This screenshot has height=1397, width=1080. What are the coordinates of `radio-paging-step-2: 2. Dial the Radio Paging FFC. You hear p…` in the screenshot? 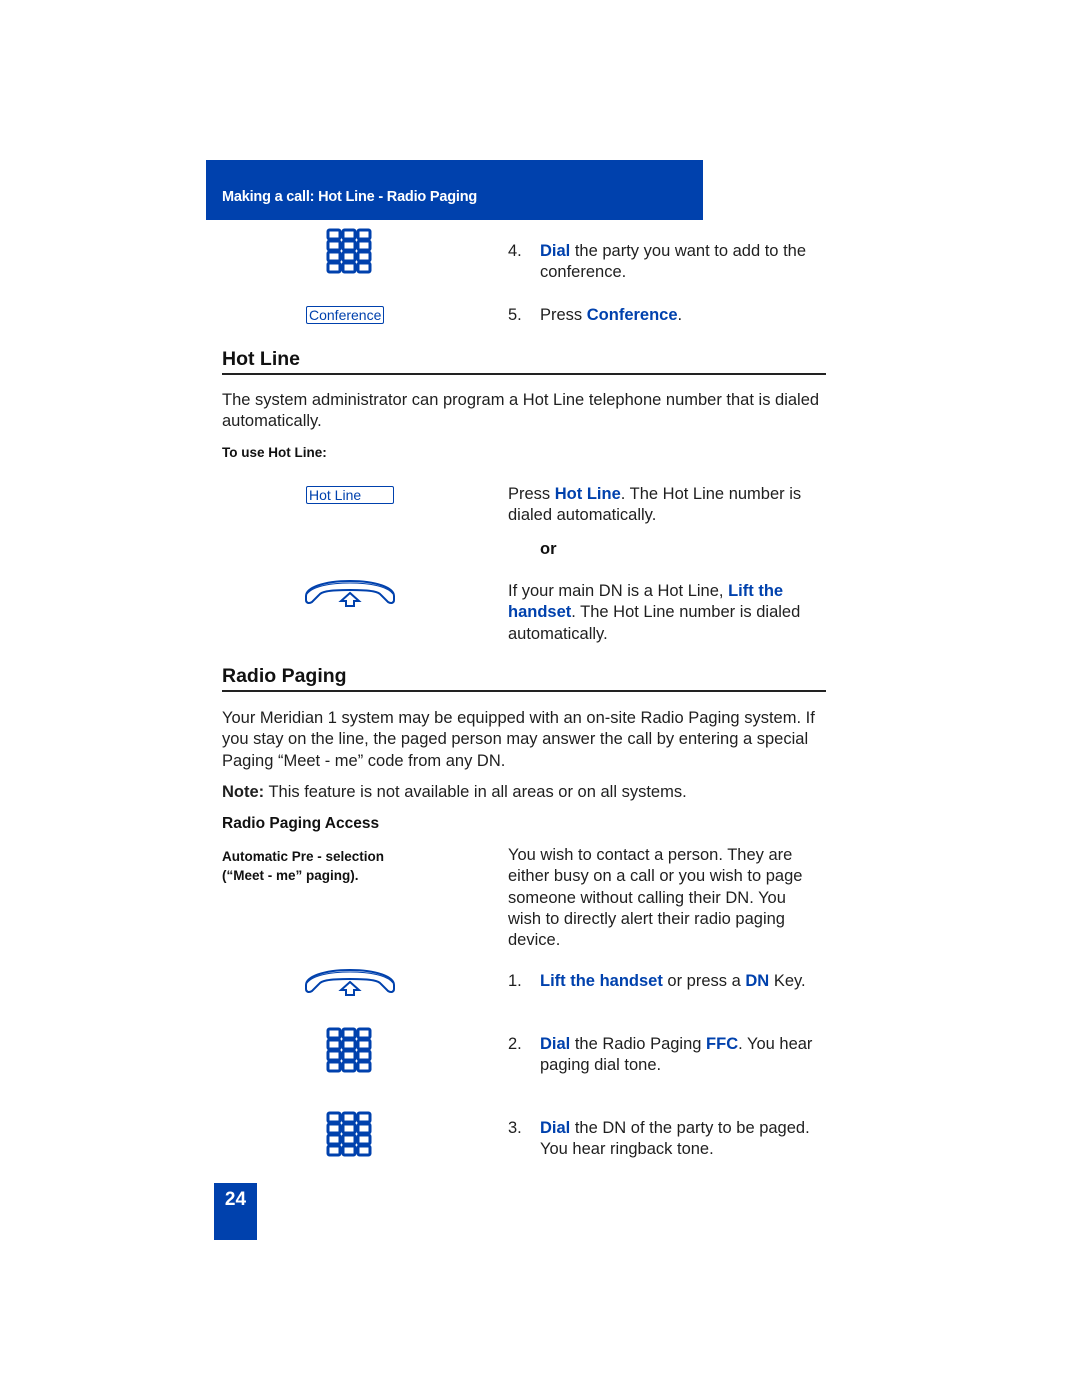 It's located at (668, 1055).